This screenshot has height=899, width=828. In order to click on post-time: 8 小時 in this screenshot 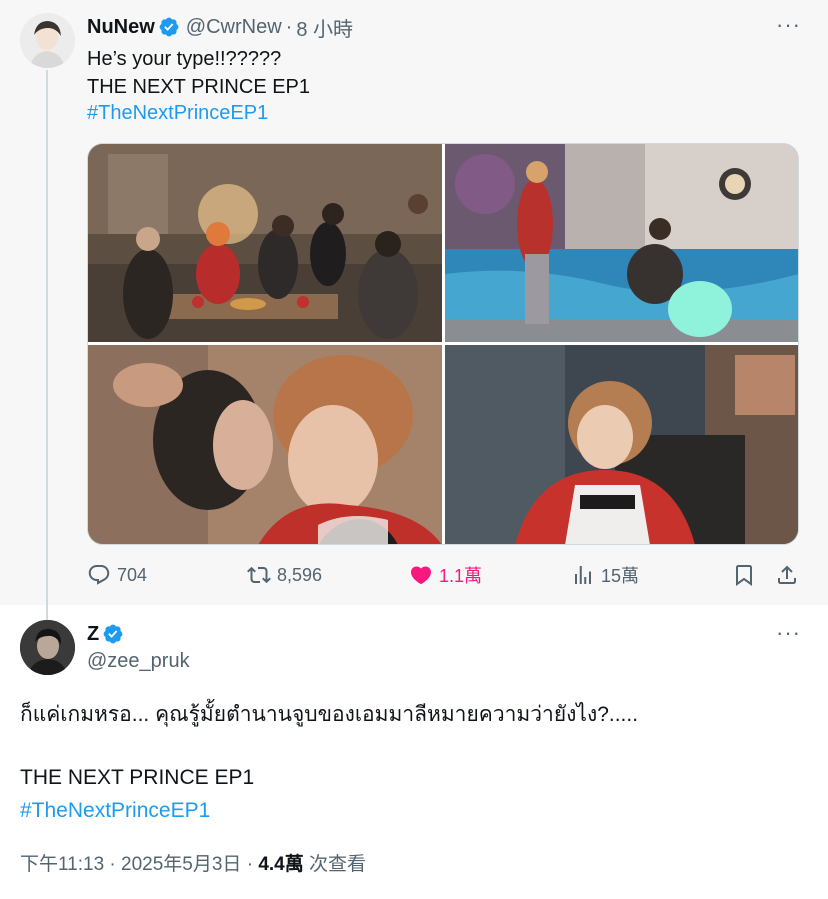, I will do `click(324, 27)`.